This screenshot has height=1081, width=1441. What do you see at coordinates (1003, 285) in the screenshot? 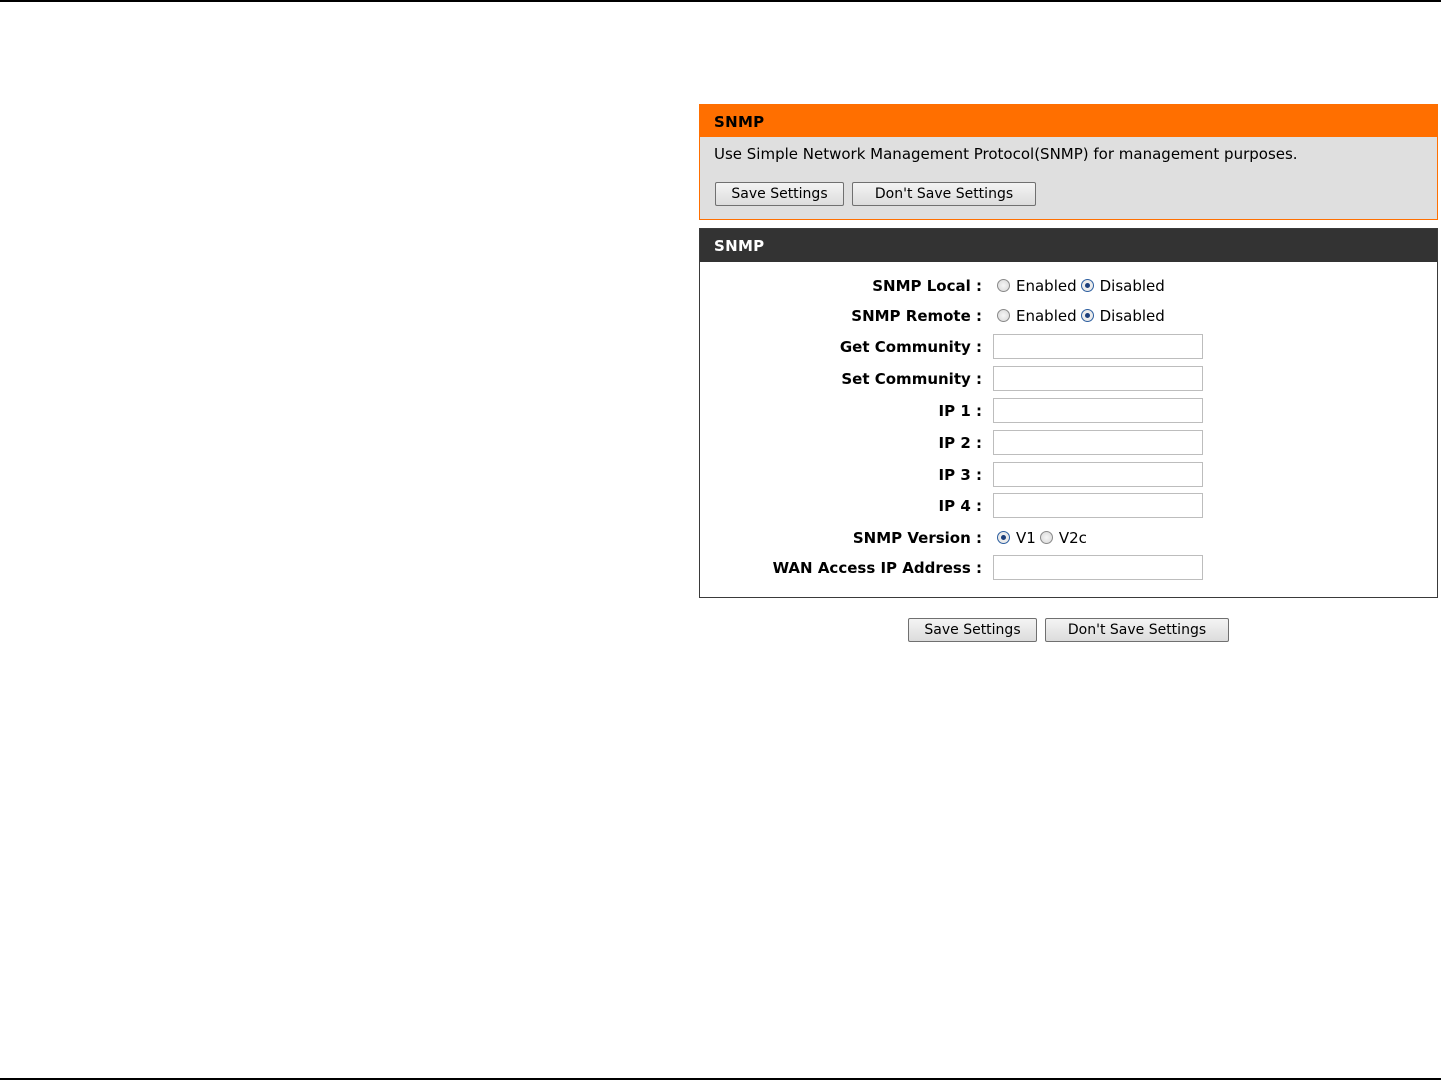
I see `snmp-local-enabled-radio` at bounding box center [1003, 285].